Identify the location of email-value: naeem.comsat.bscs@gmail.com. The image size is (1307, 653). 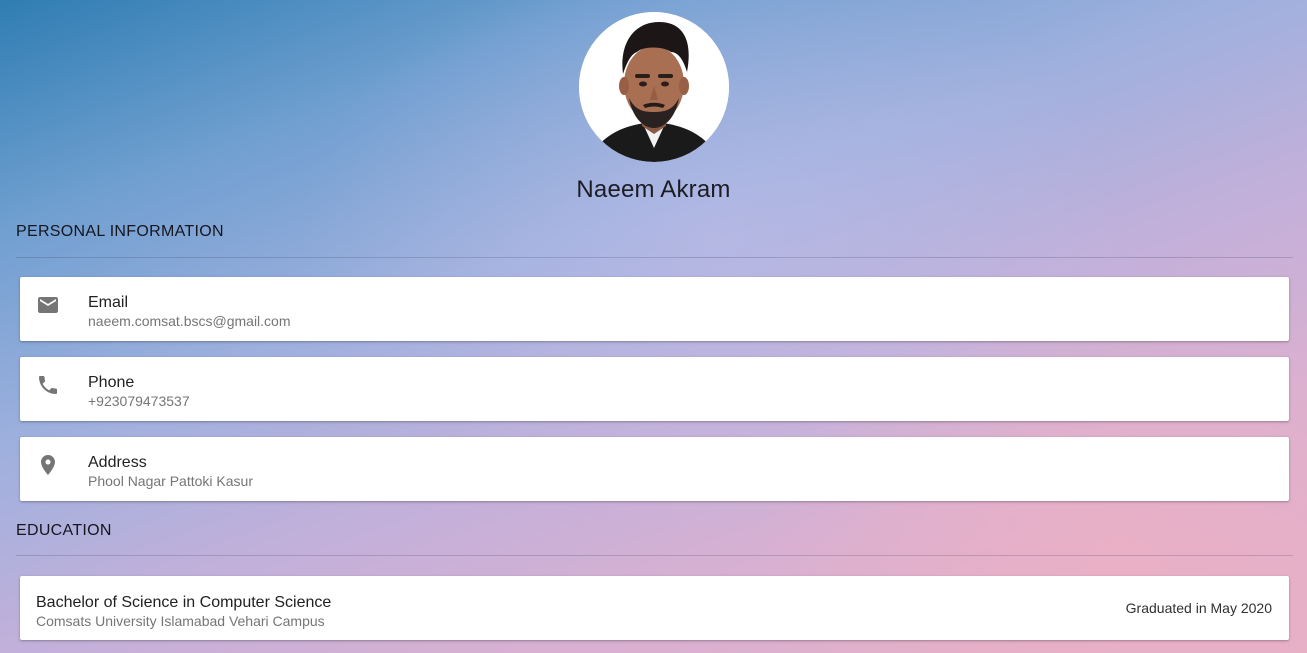
(189, 321).